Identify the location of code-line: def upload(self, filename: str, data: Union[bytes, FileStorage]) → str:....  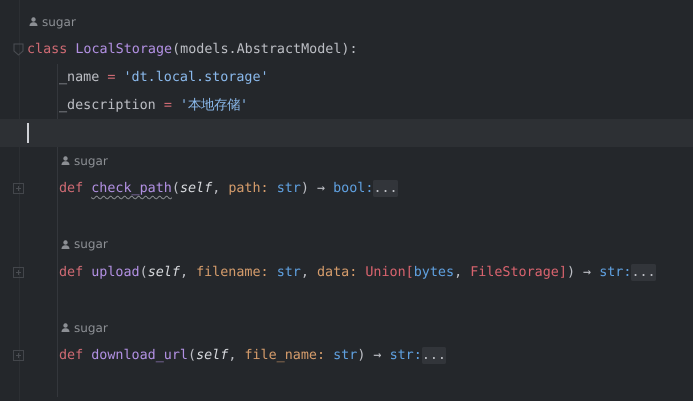
(357, 272).